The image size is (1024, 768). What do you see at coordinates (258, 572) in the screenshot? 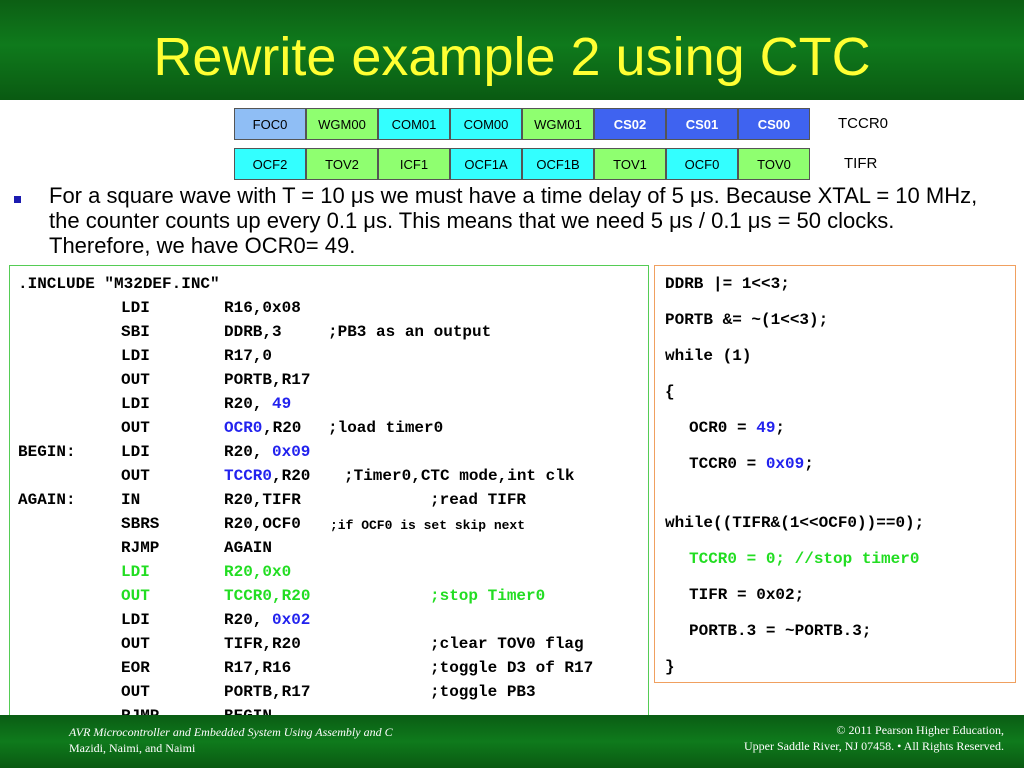
I see `asm-arg: R20,0x0` at bounding box center [258, 572].